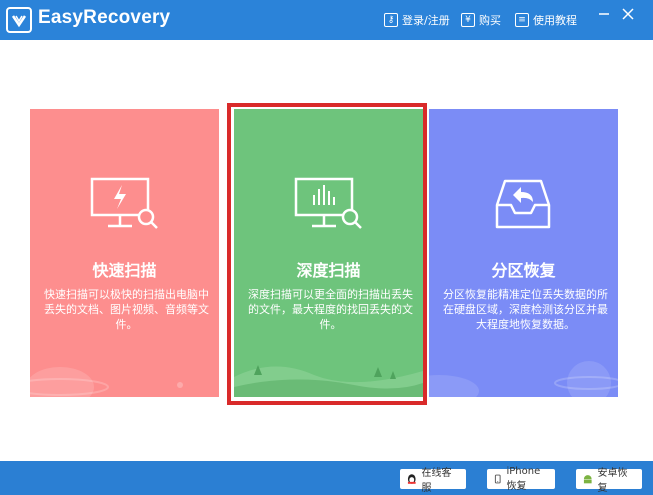  I want to click on close-icon, so click(628, 14).